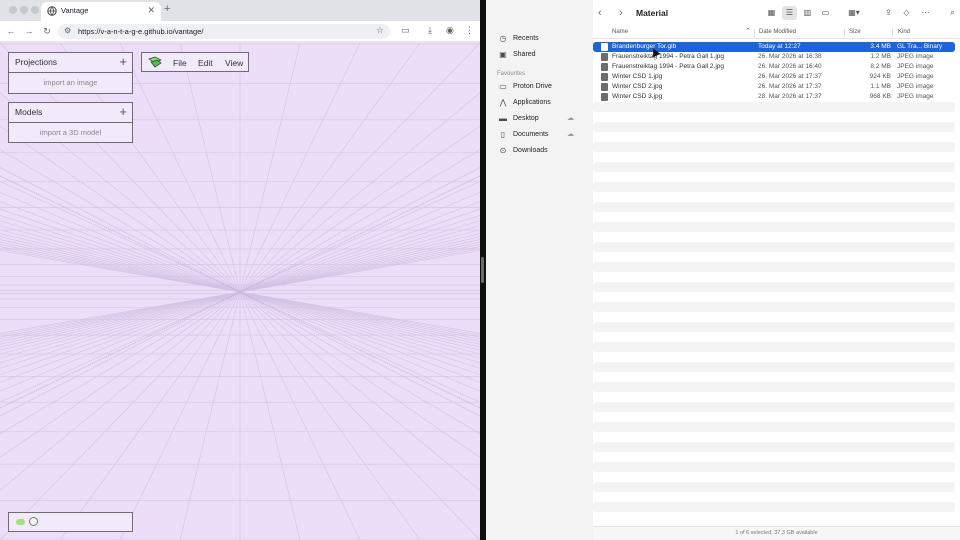 This screenshot has width=960, height=540. I want to click on column-view-icon: ▥, so click(807, 13).